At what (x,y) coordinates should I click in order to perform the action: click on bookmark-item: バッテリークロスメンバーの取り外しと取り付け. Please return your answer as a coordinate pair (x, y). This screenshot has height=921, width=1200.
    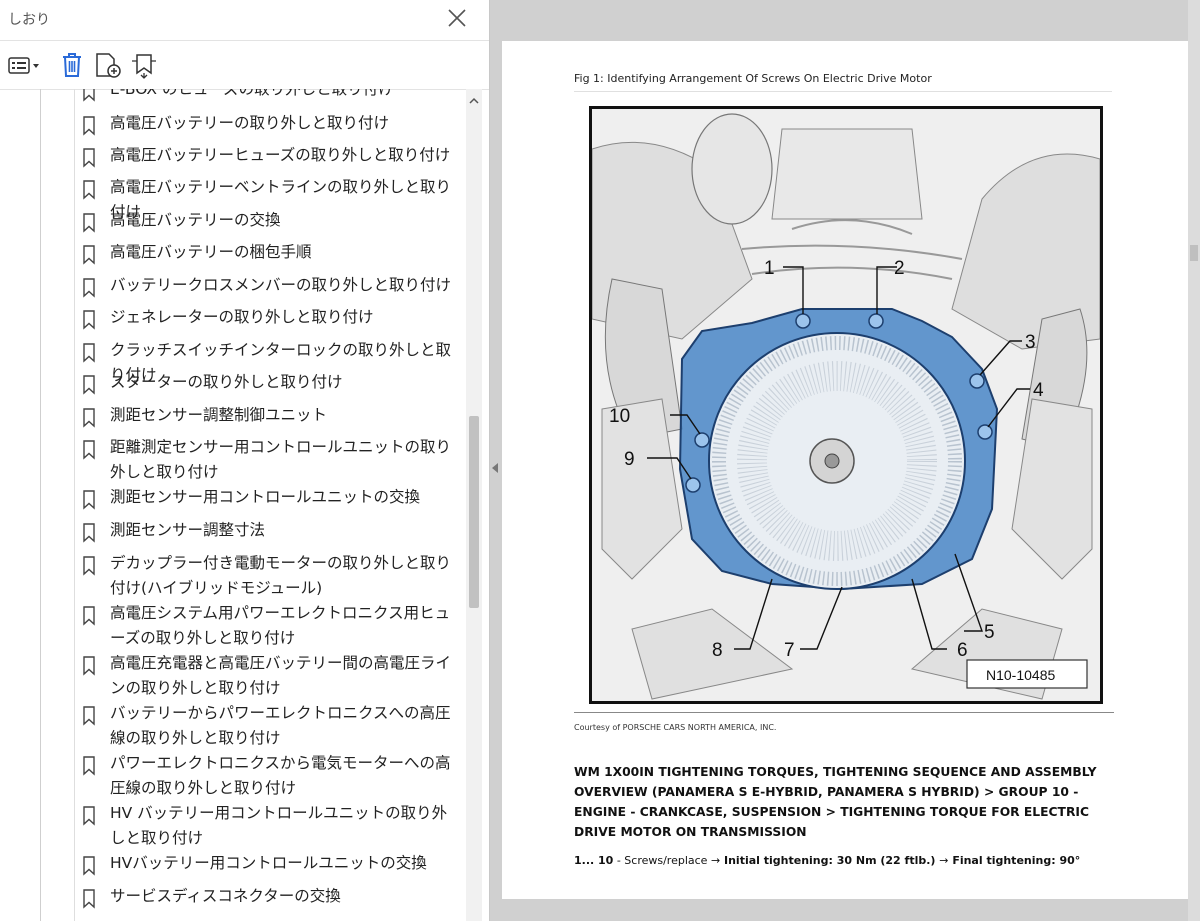
    Looking at the image, I should click on (272, 285).